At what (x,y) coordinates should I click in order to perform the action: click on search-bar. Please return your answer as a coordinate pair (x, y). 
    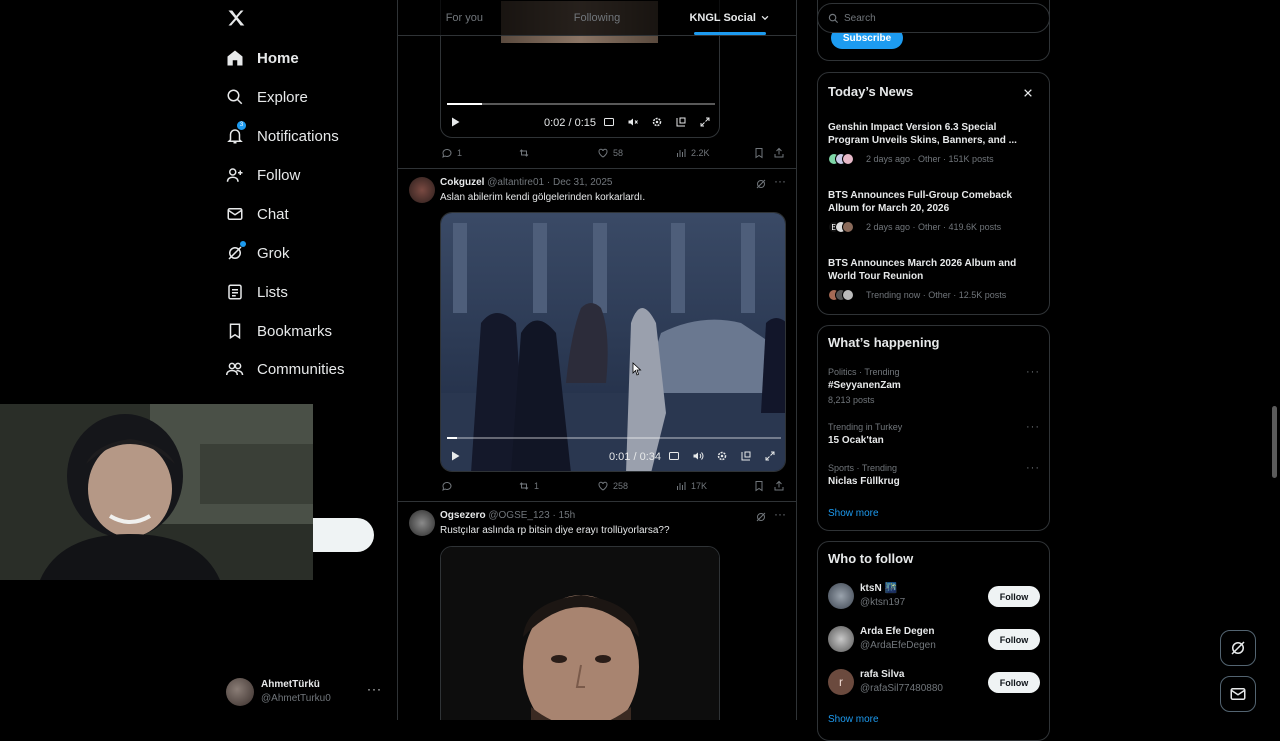
    Looking at the image, I should click on (933, 18).